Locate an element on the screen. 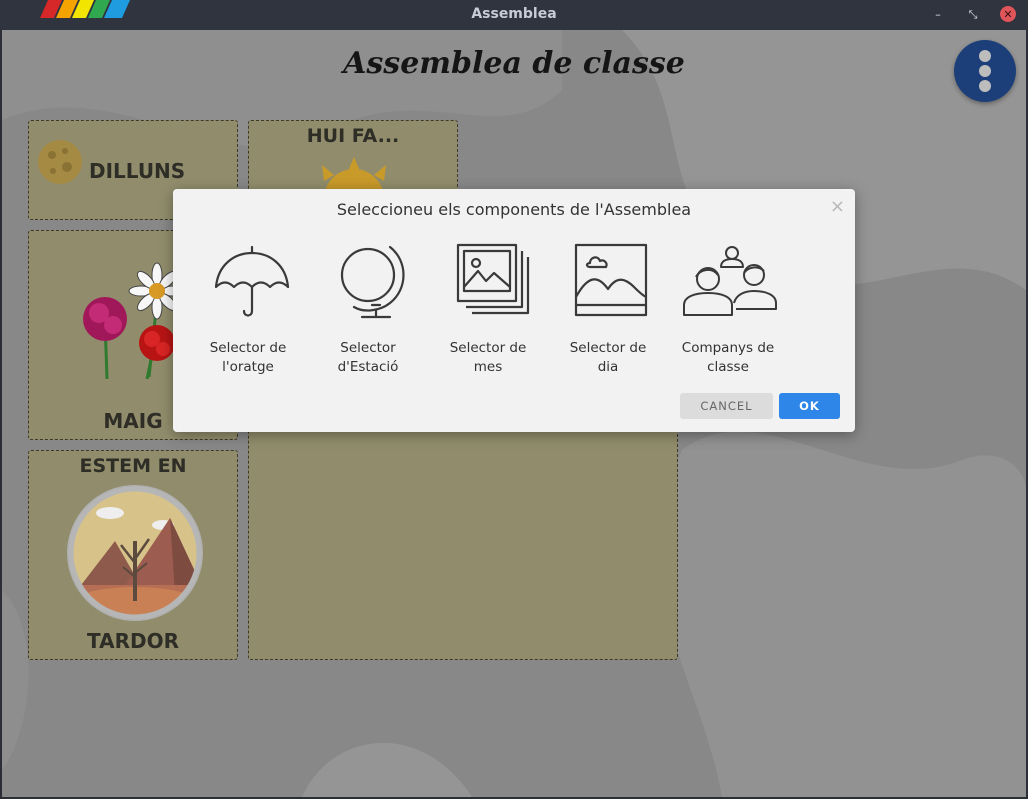  option-weather-selector: Selector de l'oratge is located at coordinates (248, 307).